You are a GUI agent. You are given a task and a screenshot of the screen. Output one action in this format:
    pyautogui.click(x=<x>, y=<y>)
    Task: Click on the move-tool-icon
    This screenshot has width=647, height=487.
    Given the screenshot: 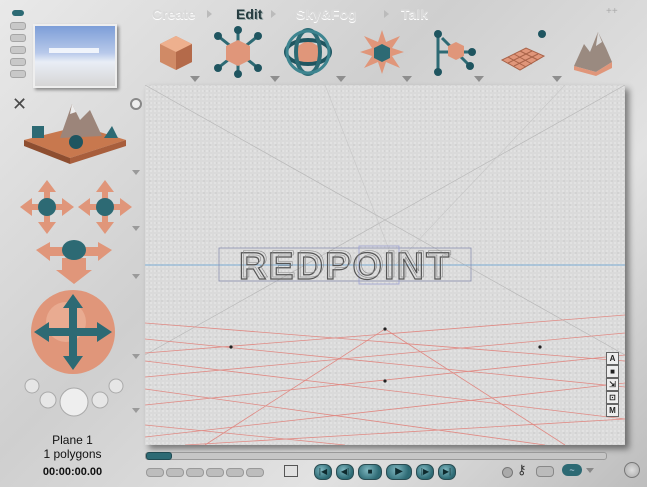 What is the action you would take?
    pyautogui.click(x=238, y=52)
    